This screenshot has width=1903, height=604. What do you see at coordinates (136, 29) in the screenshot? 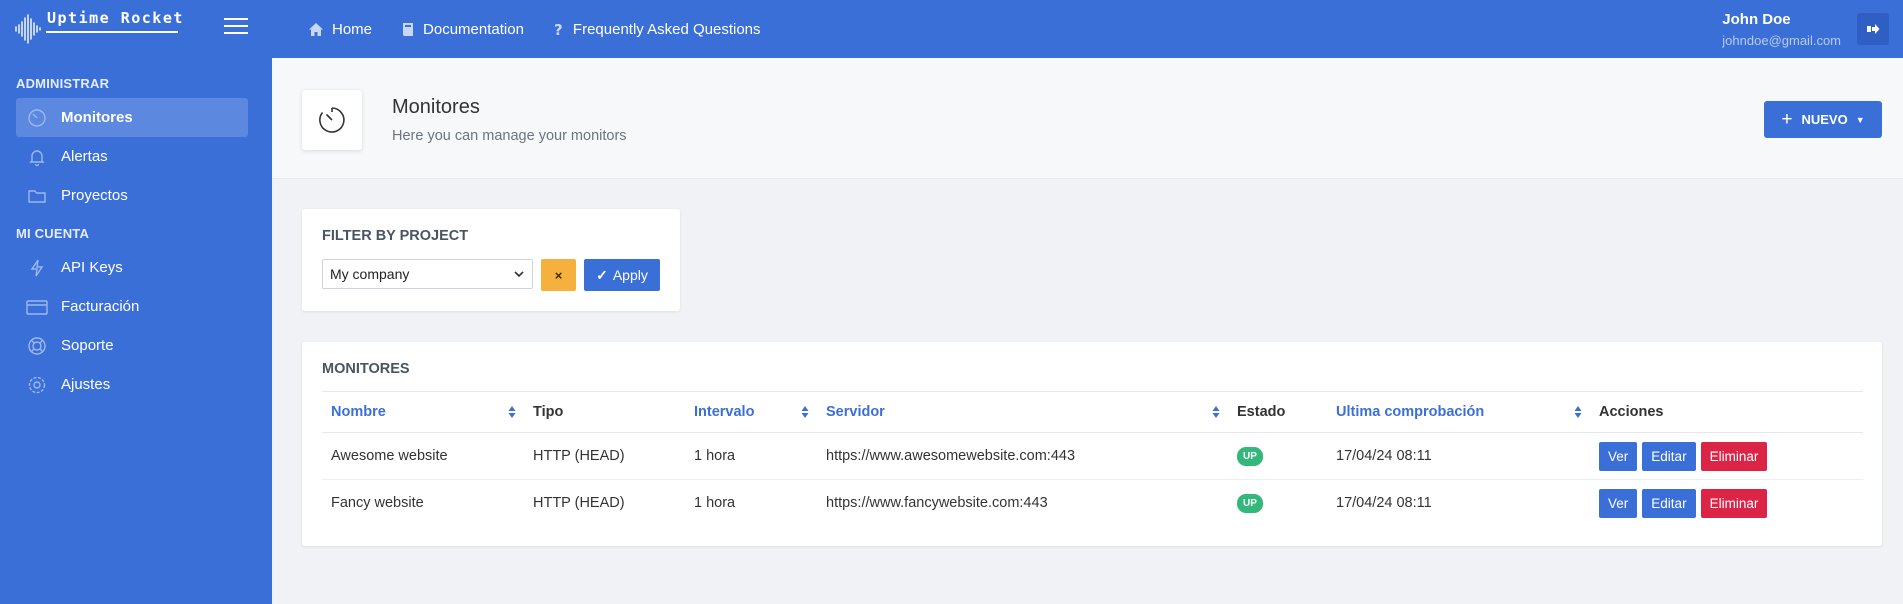
I see `brand: Uptime Rocket` at bounding box center [136, 29].